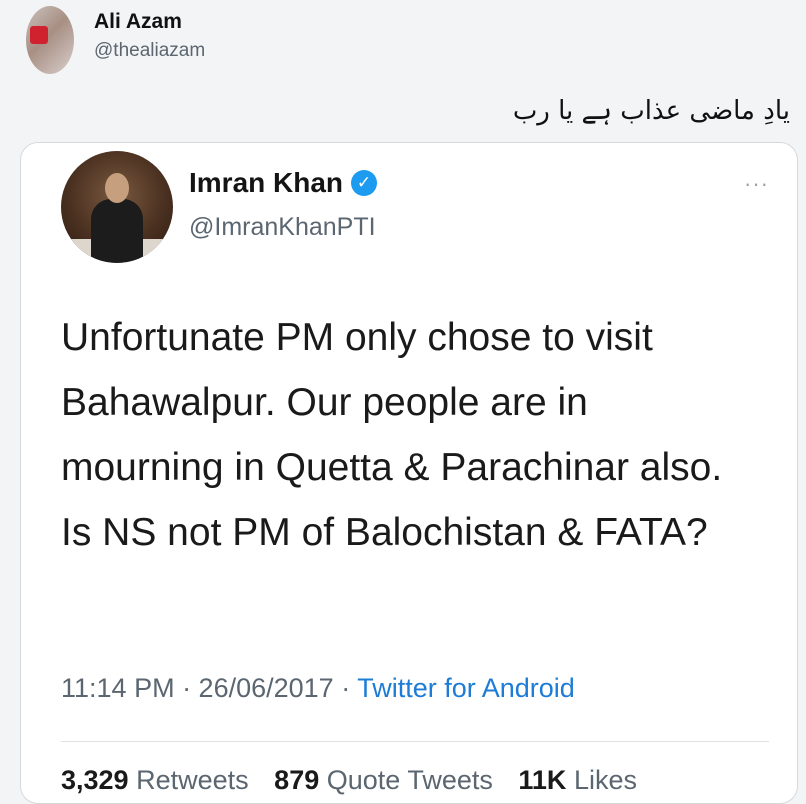  Describe the element at coordinates (651, 111) in the screenshot. I see `outer-tweet-text: یادِ ماضی عذاب ہے یا رب` at that location.